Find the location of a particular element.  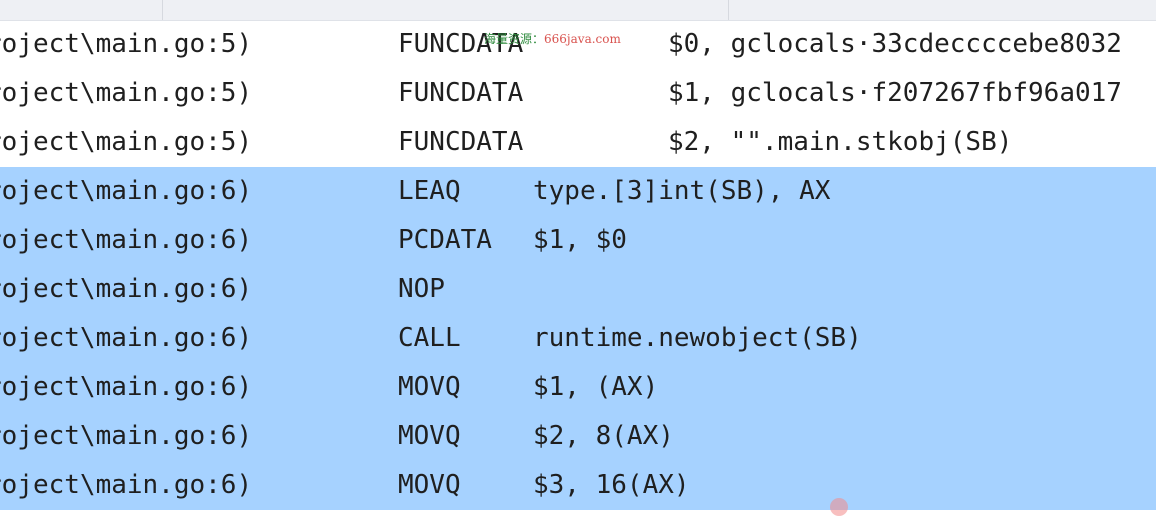

watermark-overlay: 海量资源：666java.com is located at coordinates (552, 39).